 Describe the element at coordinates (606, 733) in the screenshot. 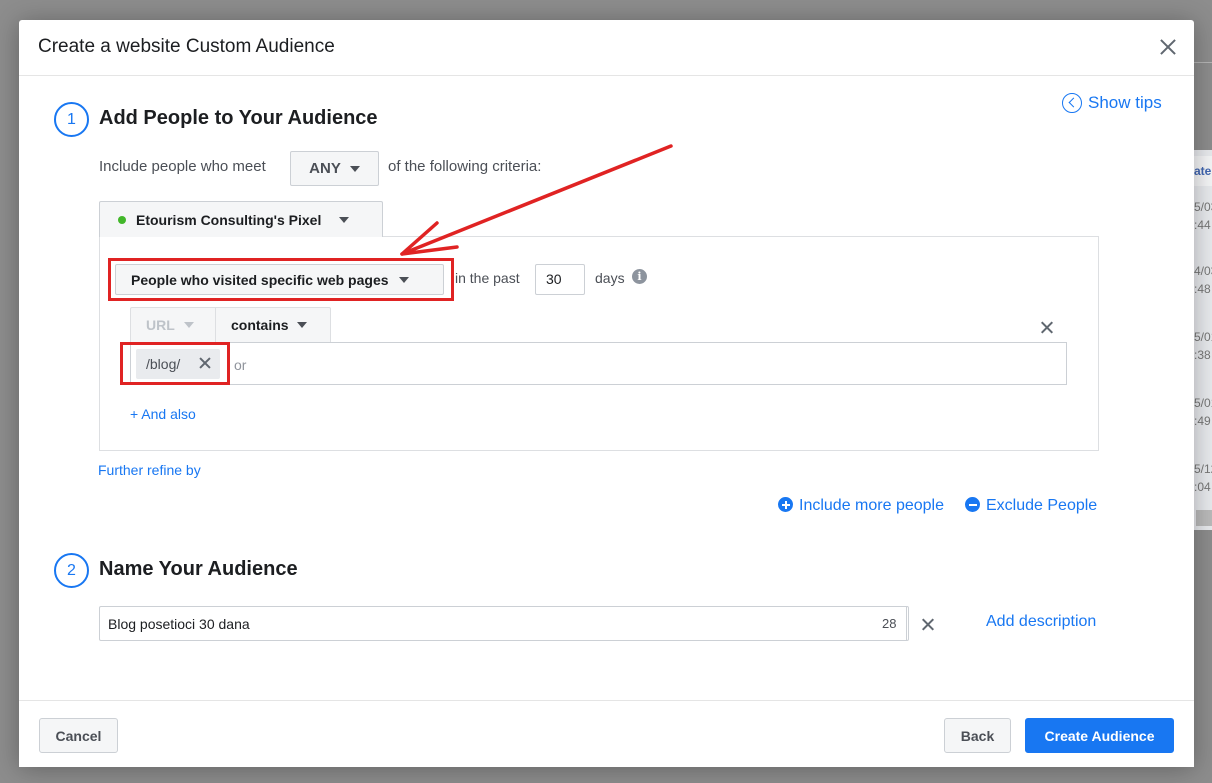

I see `dialog-footer: Cancel Back Create Audience` at that location.